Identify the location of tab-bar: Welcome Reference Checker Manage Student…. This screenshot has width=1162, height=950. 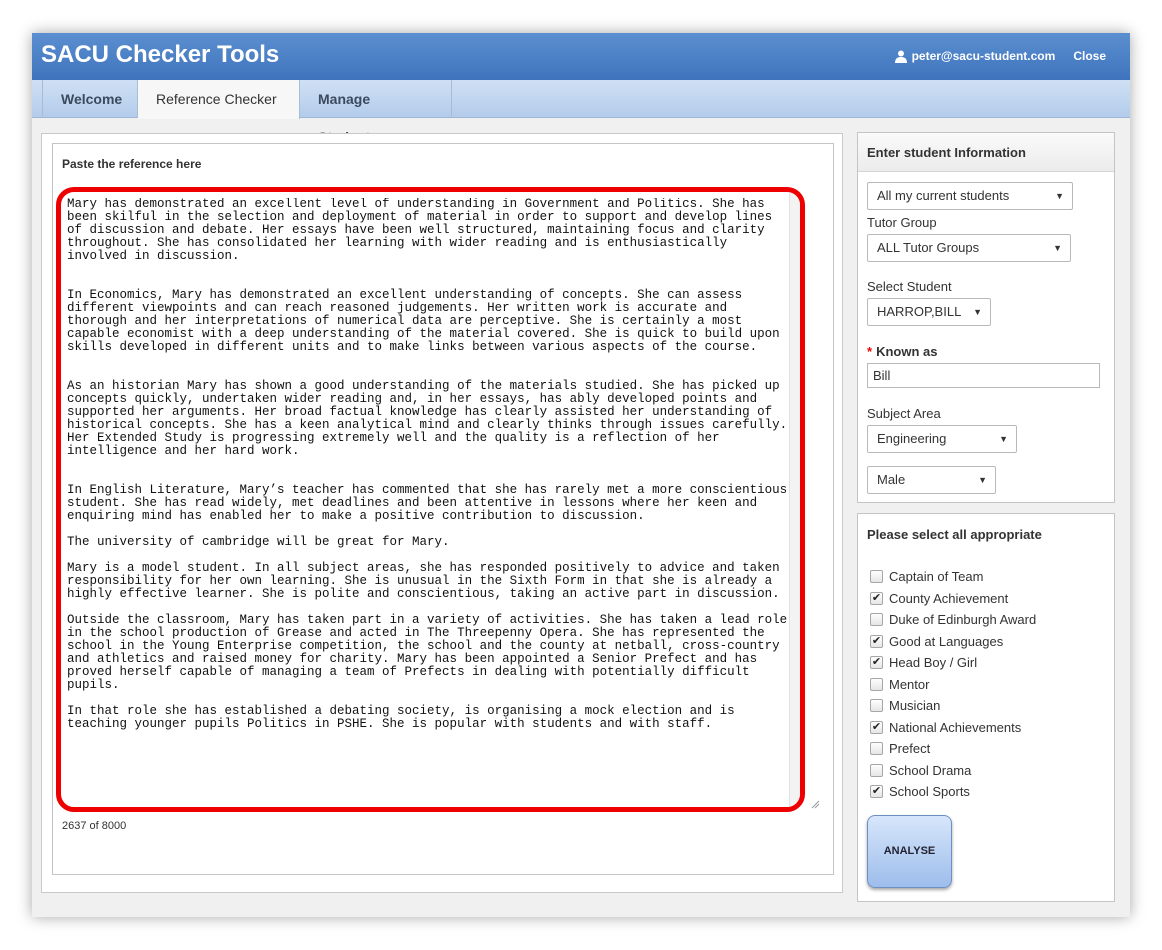
(581, 112).